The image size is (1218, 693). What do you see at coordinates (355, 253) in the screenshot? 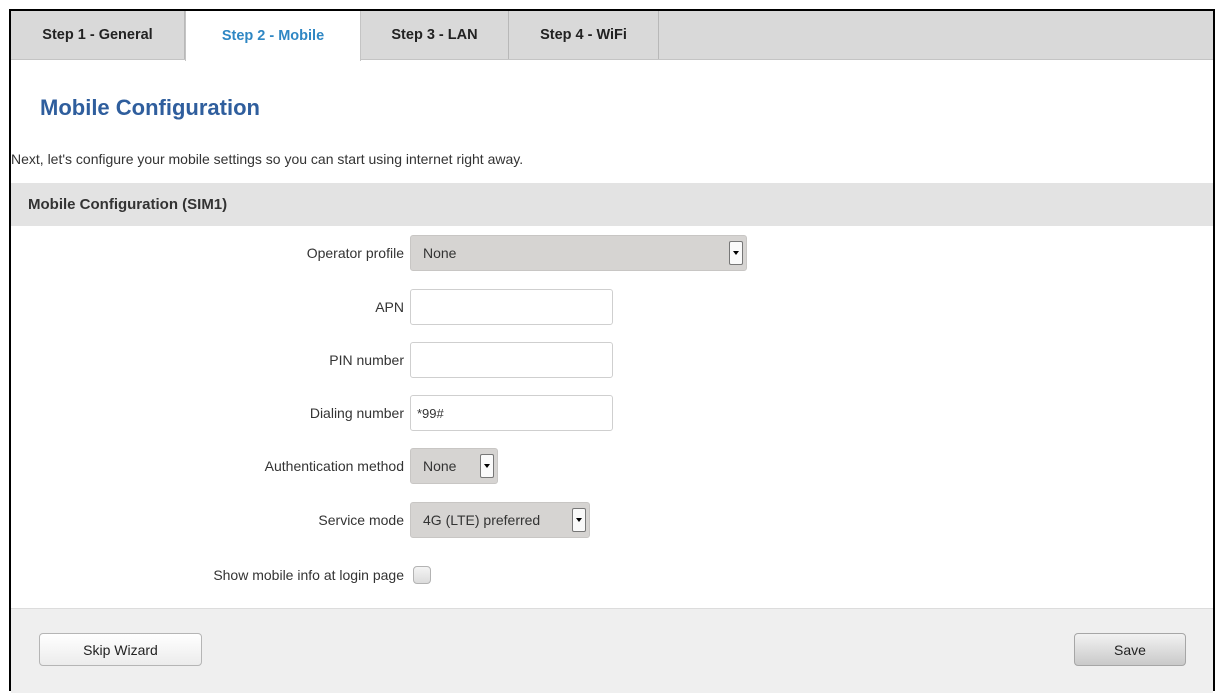
I see `operator-profile-label: Operator profile` at bounding box center [355, 253].